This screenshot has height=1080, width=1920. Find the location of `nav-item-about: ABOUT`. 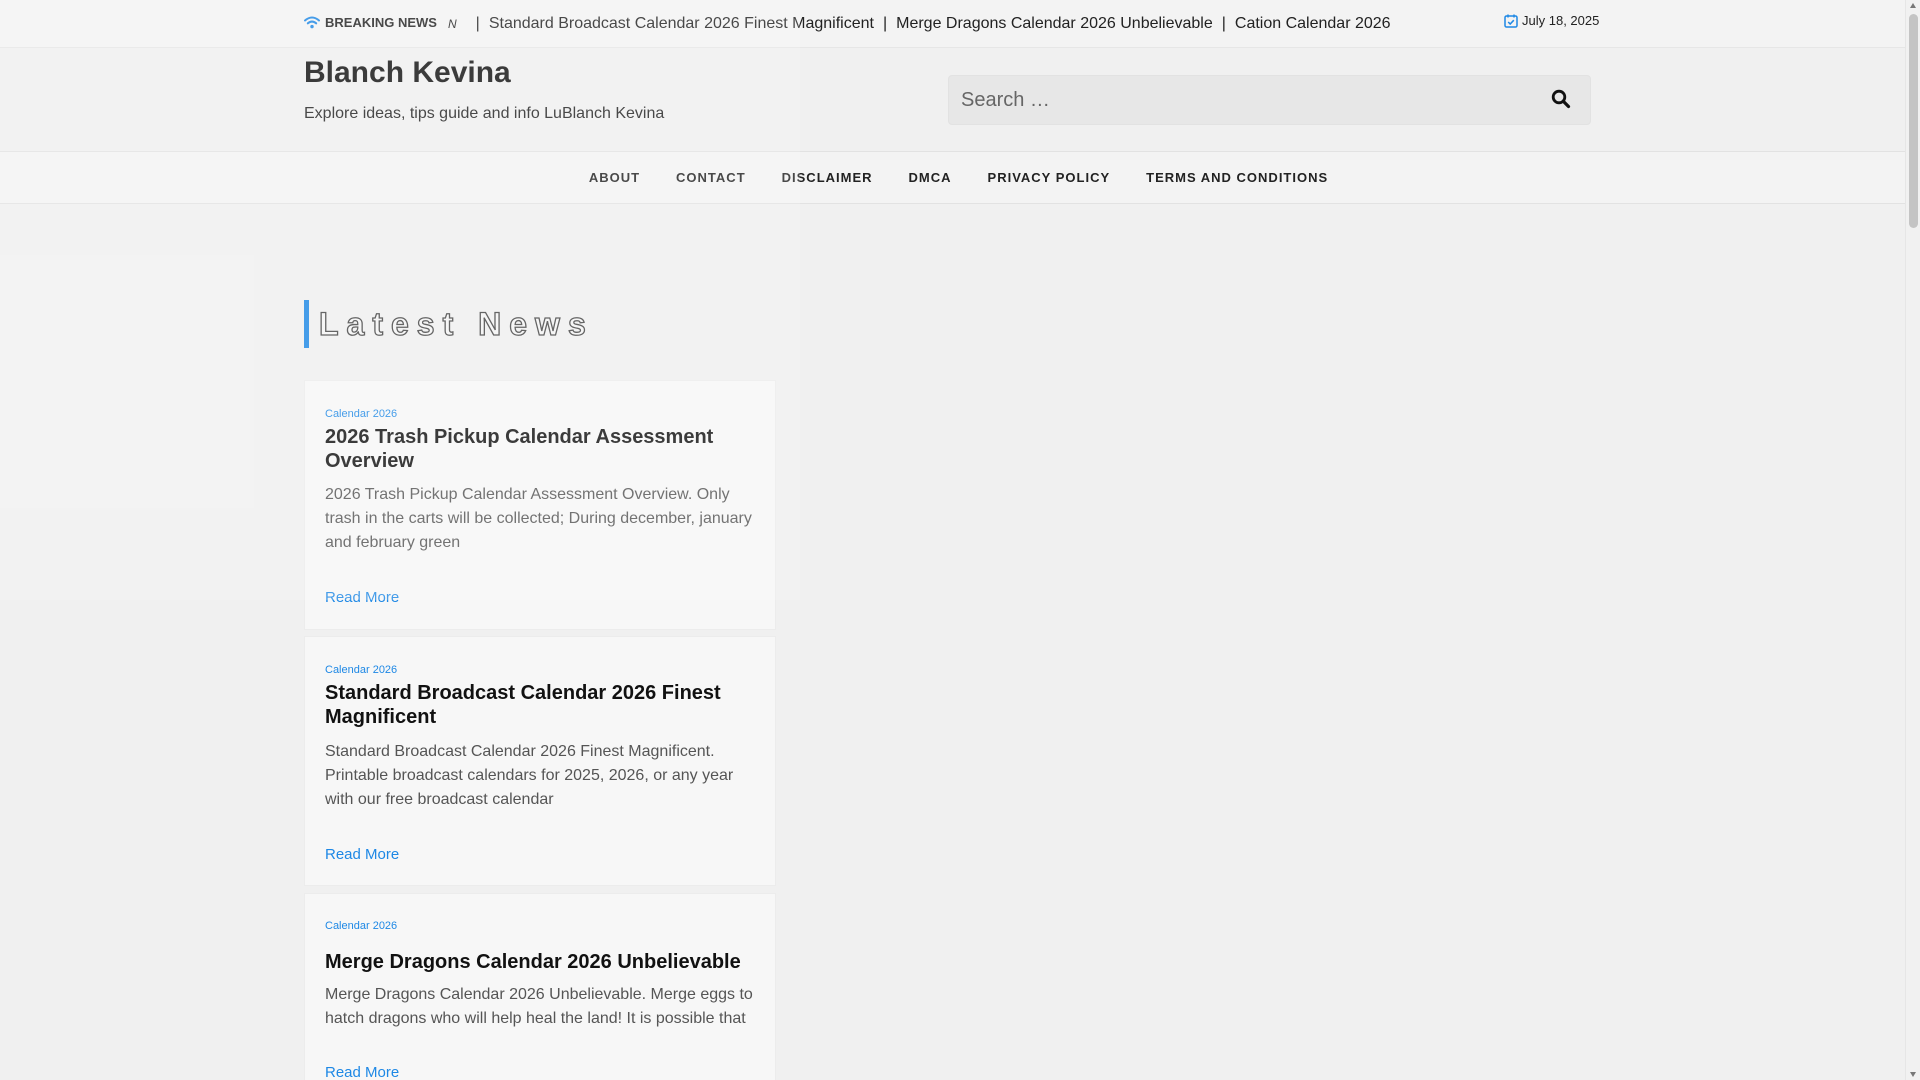

nav-item-about: ABOUT is located at coordinates (614, 177).